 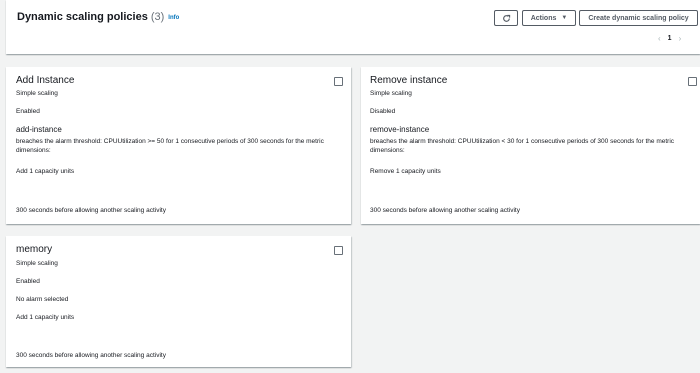 I want to click on alarm-name: add-instance, so click(x=39, y=129).